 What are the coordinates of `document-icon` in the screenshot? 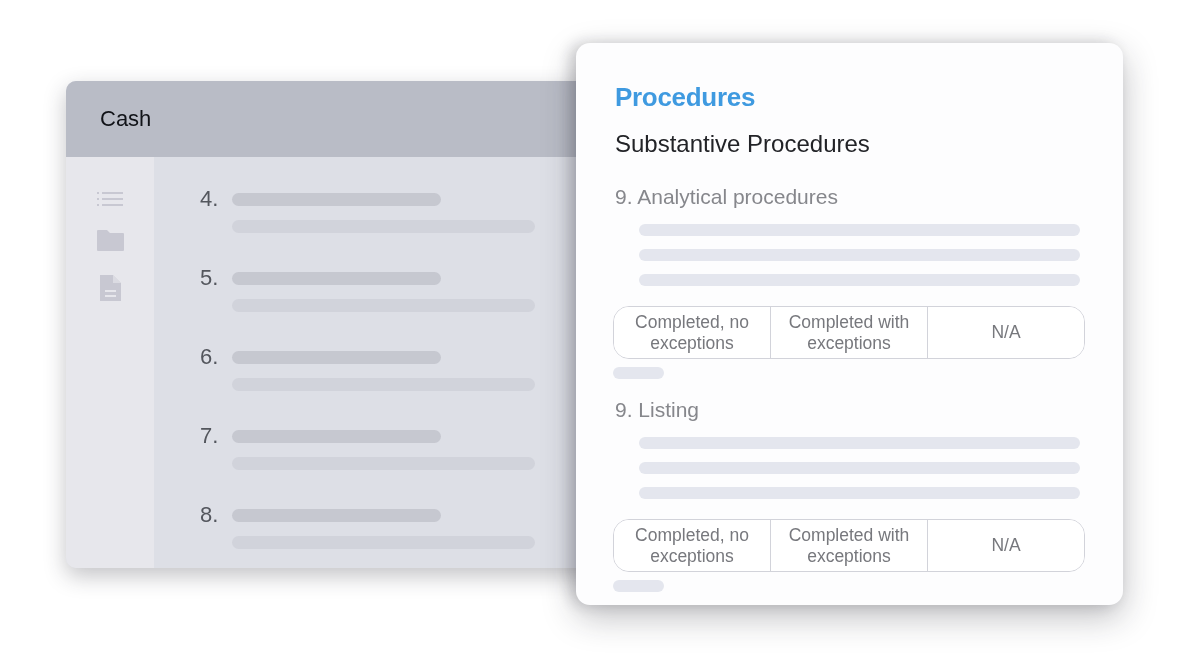 It's located at (110, 288).